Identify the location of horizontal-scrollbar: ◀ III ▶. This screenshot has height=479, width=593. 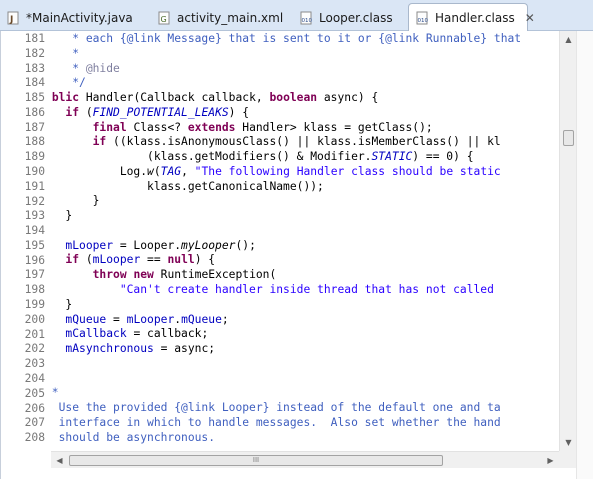
(305, 459).